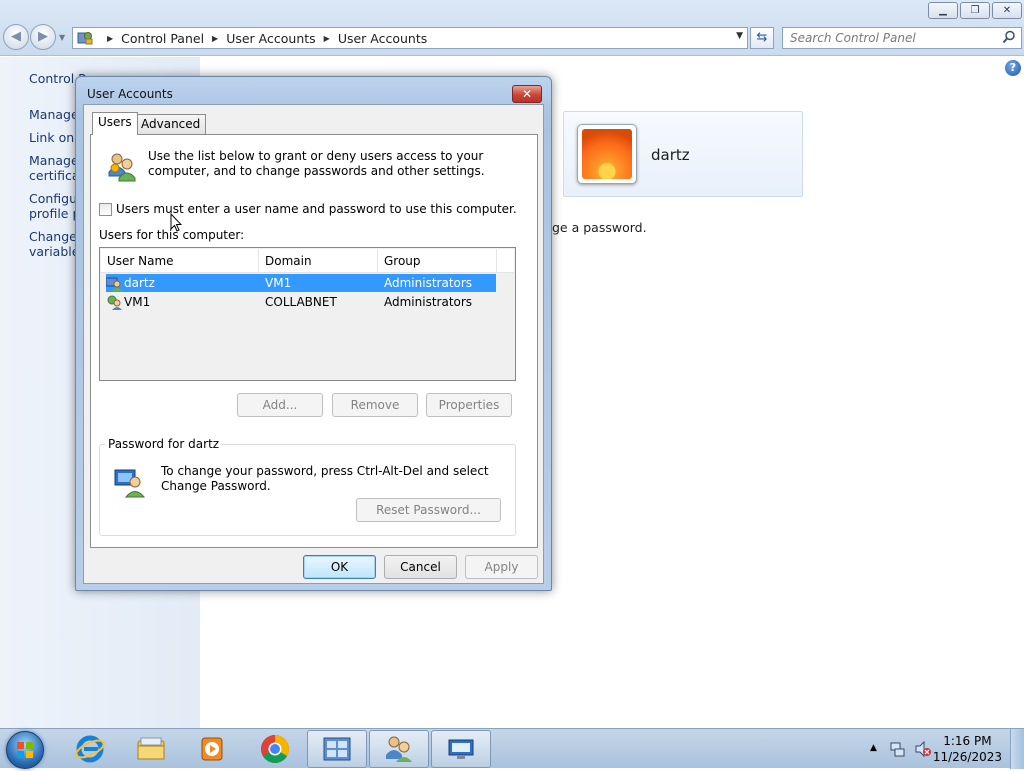 This screenshot has width=1024, height=771. I want to click on tab-users: Users, so click(115, 123).